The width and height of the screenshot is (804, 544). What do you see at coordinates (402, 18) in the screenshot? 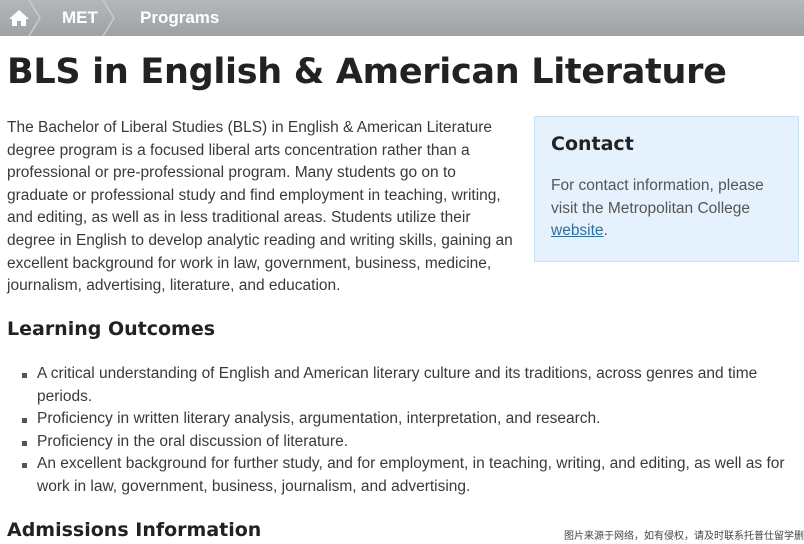
I see `breadcrumb: MET Programs` at bounding box center [402, 18].